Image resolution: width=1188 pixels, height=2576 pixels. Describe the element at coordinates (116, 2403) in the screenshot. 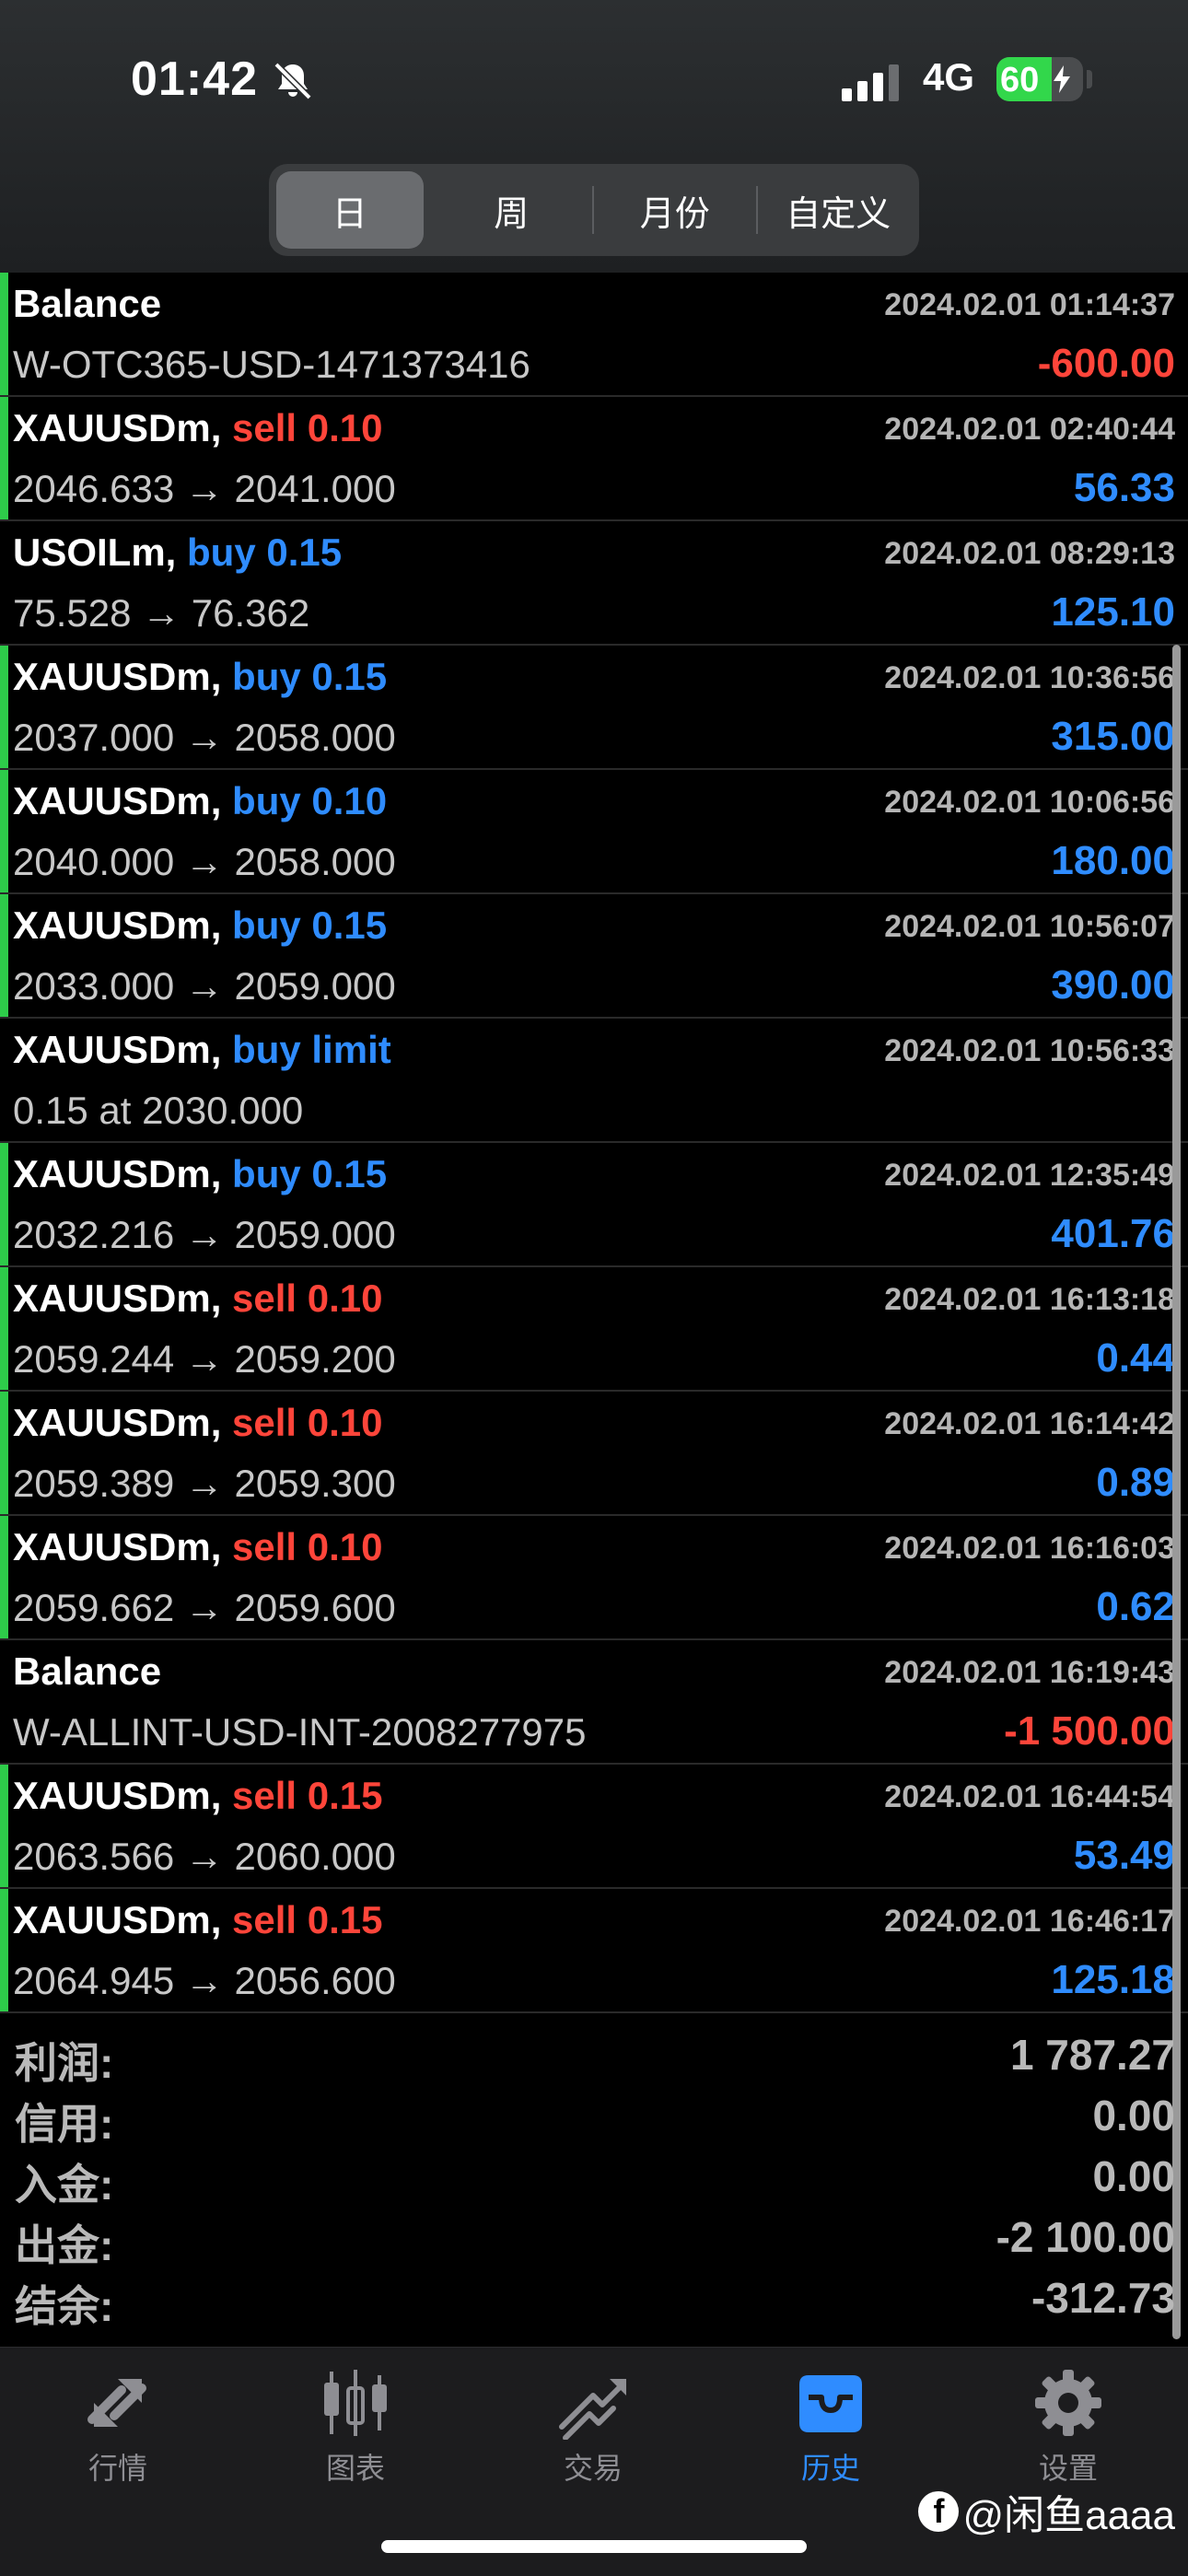

I see `quotes-icon` at that location.